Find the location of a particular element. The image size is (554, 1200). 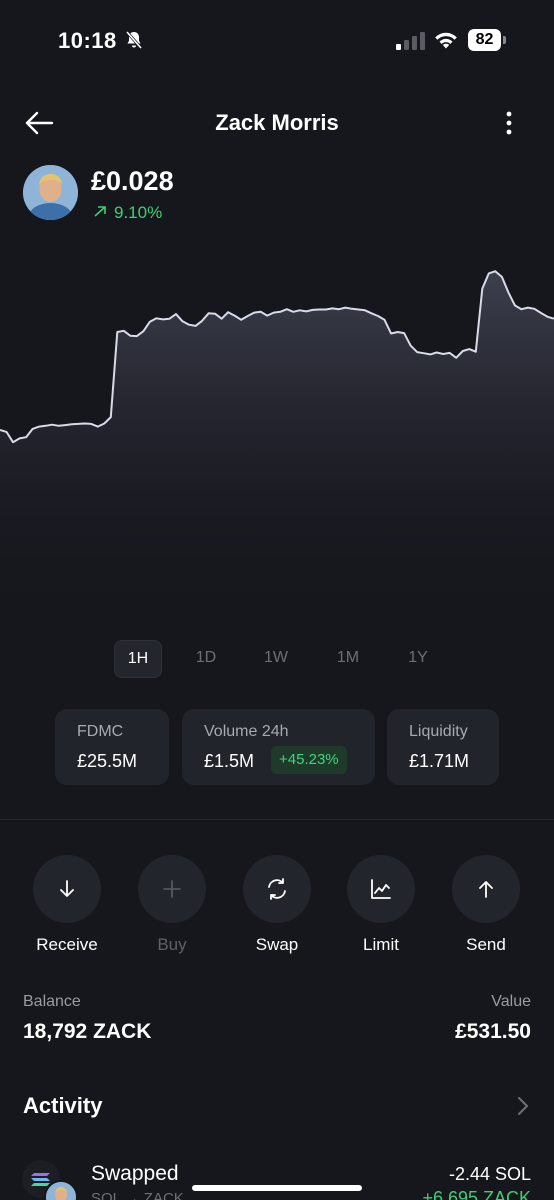

buy-label: Buy is located at coordinates (172, 944).